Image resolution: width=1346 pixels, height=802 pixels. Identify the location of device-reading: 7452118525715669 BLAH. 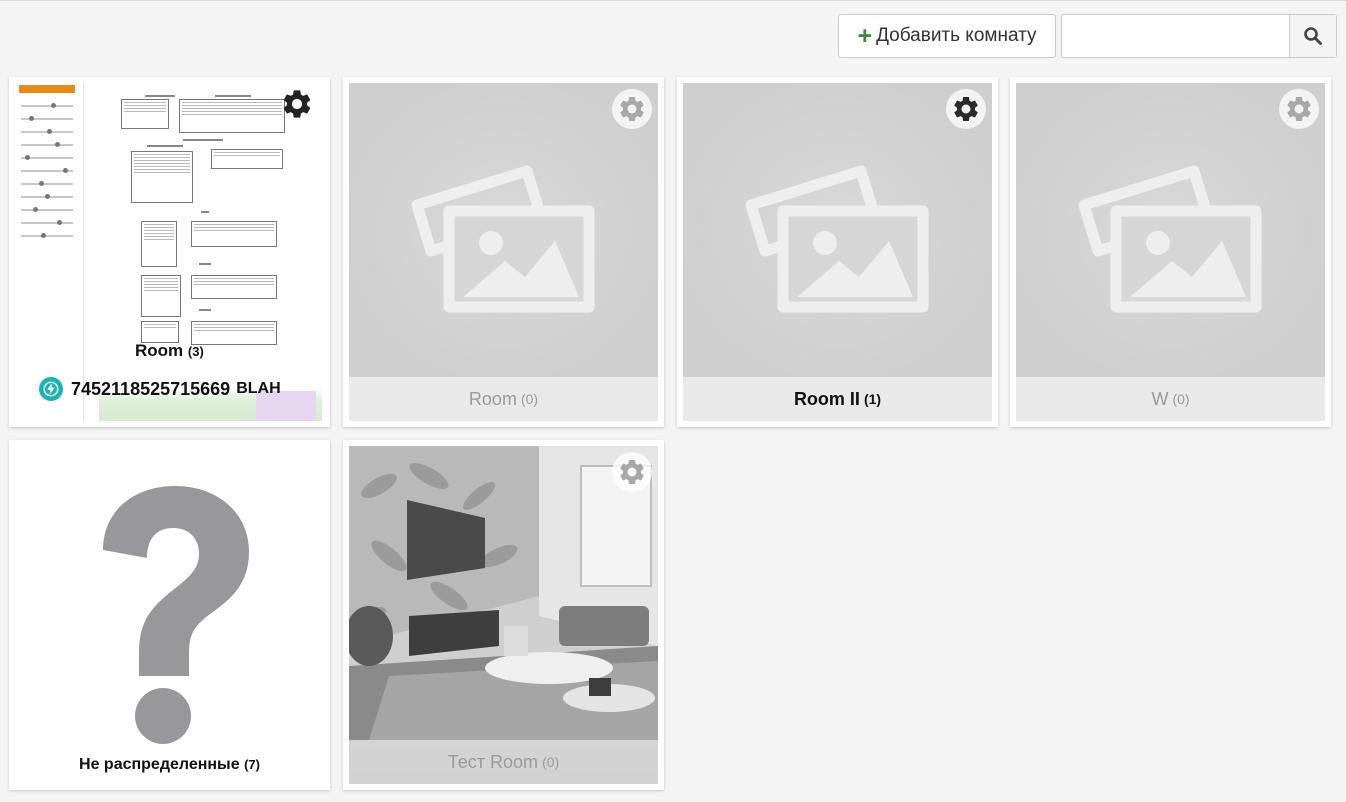
(160, 389).